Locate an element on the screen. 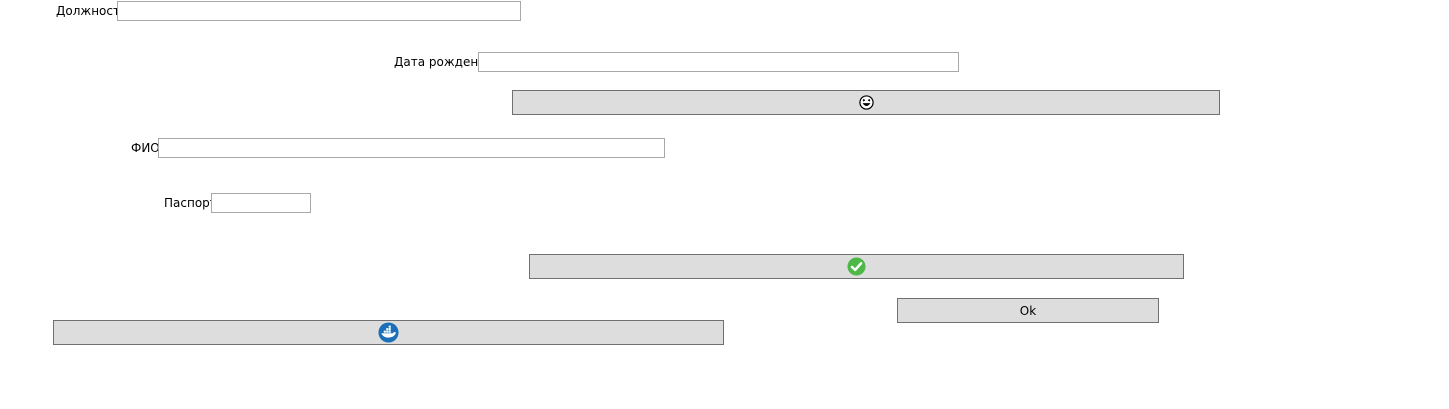 This screenshot has width=1449, height=409. docker-whale-icon is located at coordinates (388, 332).